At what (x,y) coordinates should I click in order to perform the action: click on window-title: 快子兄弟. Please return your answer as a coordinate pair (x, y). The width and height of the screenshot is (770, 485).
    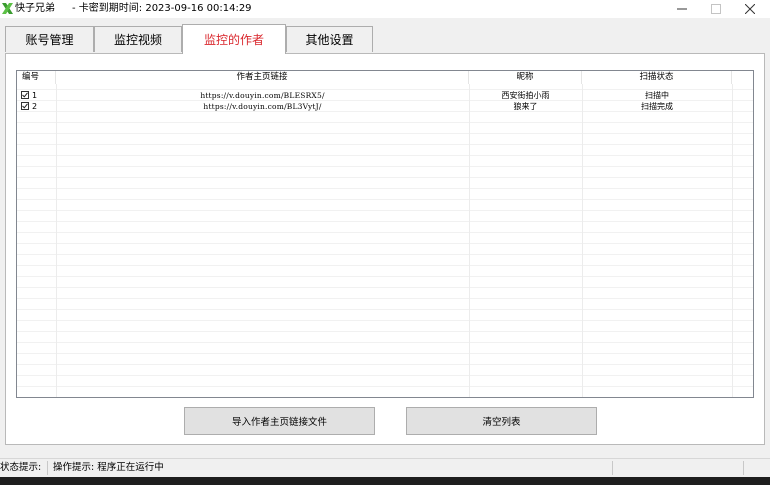
    Looking at the image, I should click on (35, 8).